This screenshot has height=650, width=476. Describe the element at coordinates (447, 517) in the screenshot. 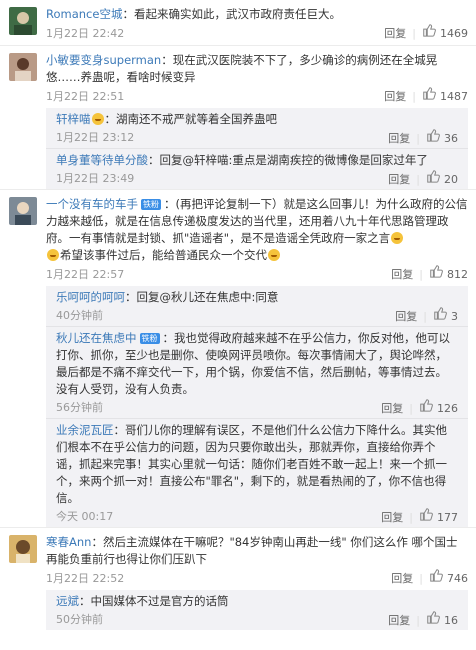

I see `like-count: 177` at that location.